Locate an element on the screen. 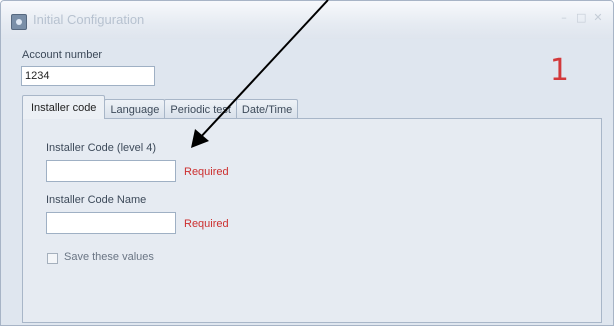  arrow-line is located at coordinates (263, 70).